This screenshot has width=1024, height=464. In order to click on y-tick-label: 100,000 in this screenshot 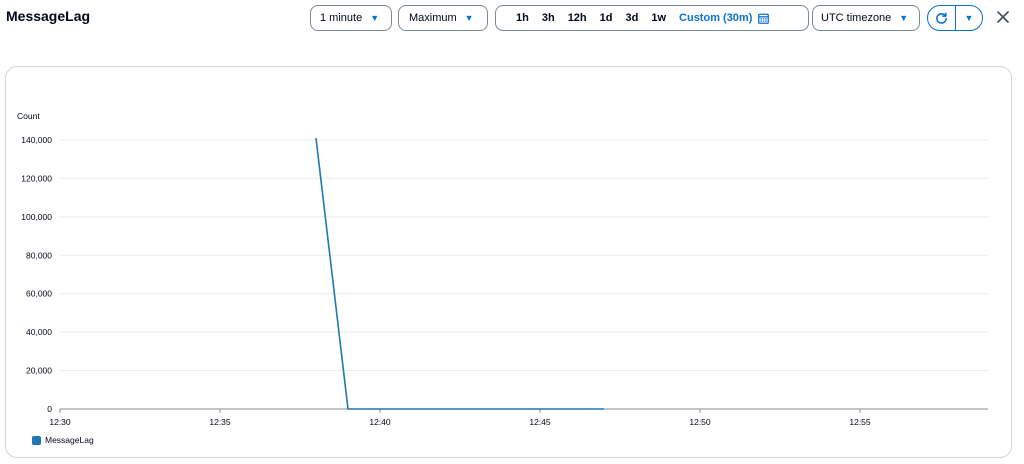, I will do `click(36, 217)`.